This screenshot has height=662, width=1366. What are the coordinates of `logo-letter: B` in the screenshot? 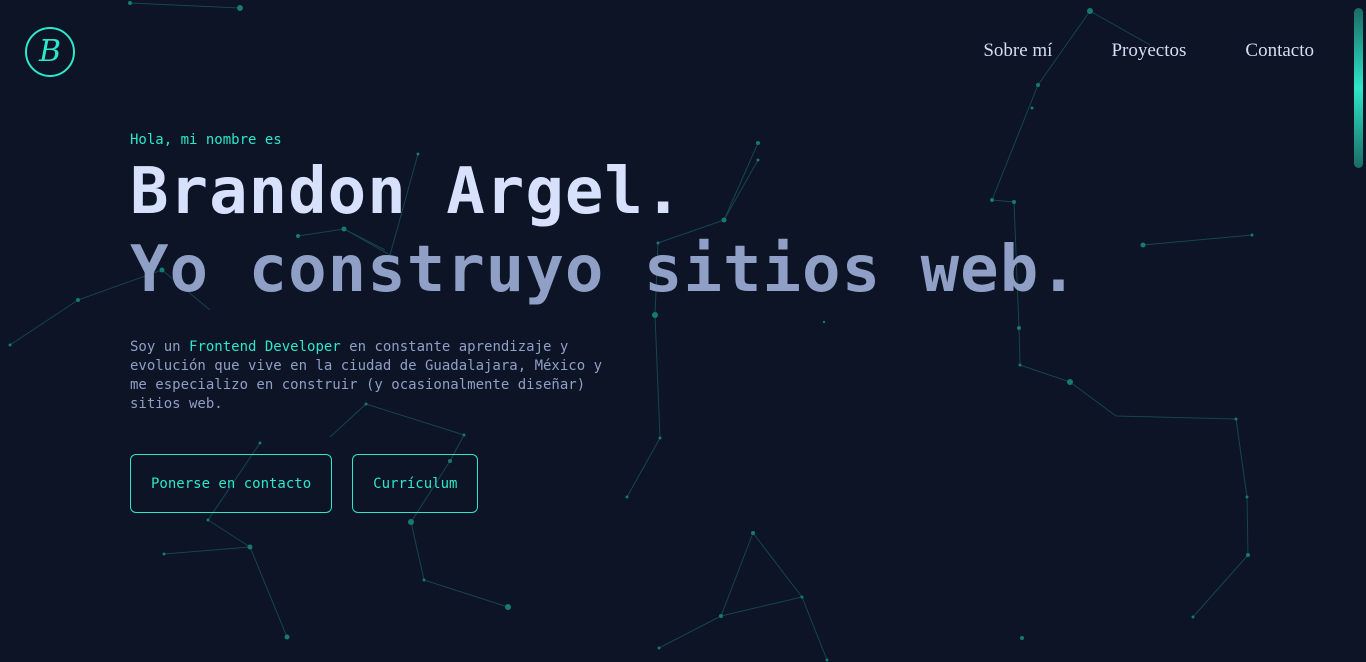 It's located at (50, 51).